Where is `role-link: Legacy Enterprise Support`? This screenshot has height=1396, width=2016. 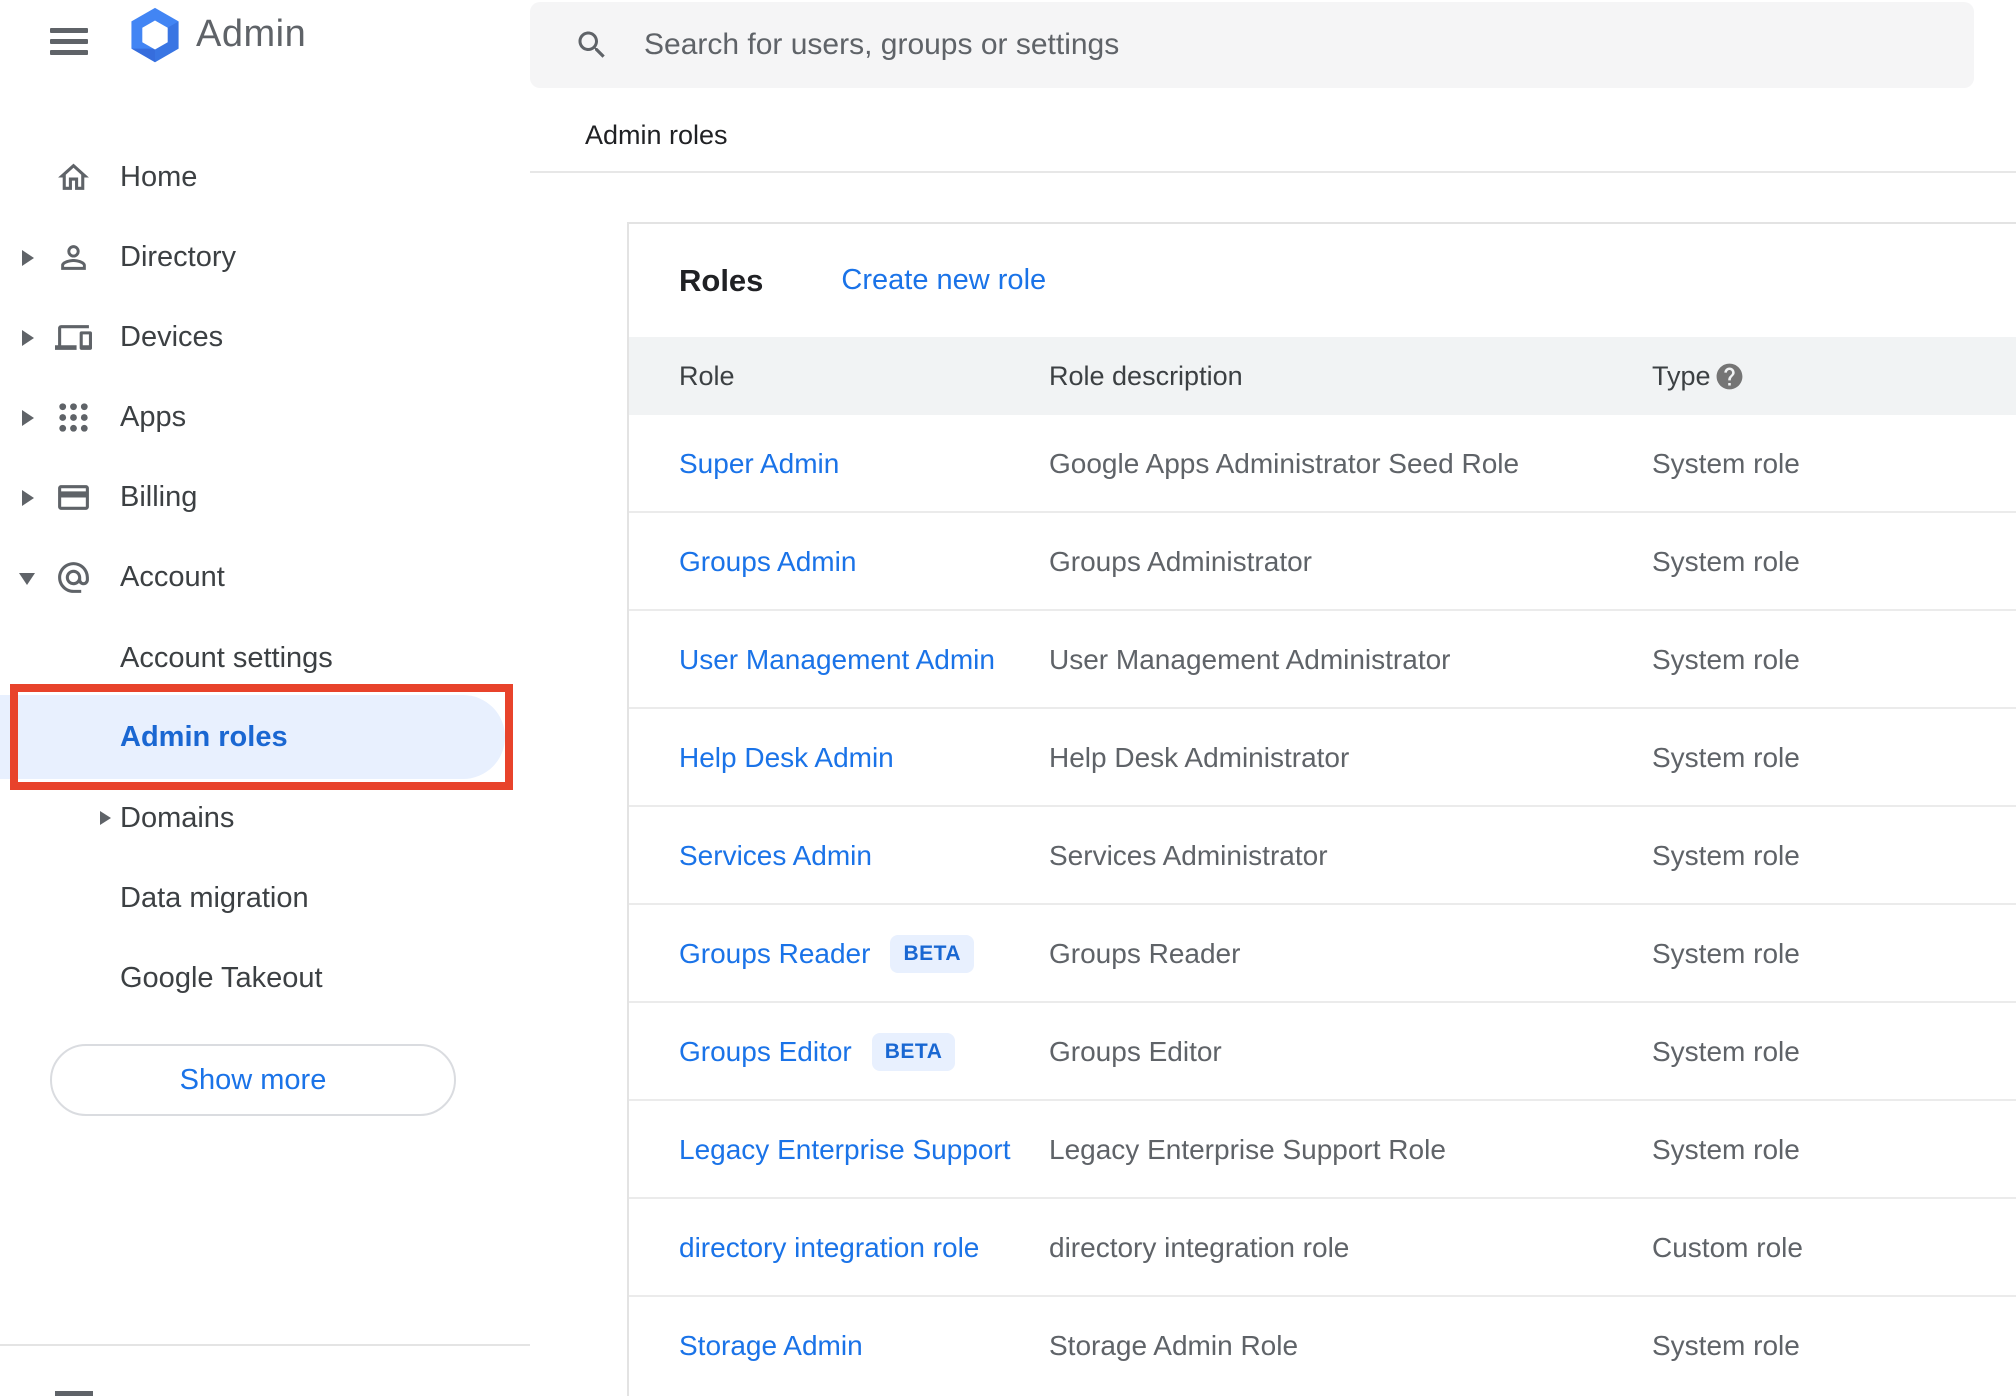 role-link: Legacy Enterprise Support is located at coordinates (845, 1150).